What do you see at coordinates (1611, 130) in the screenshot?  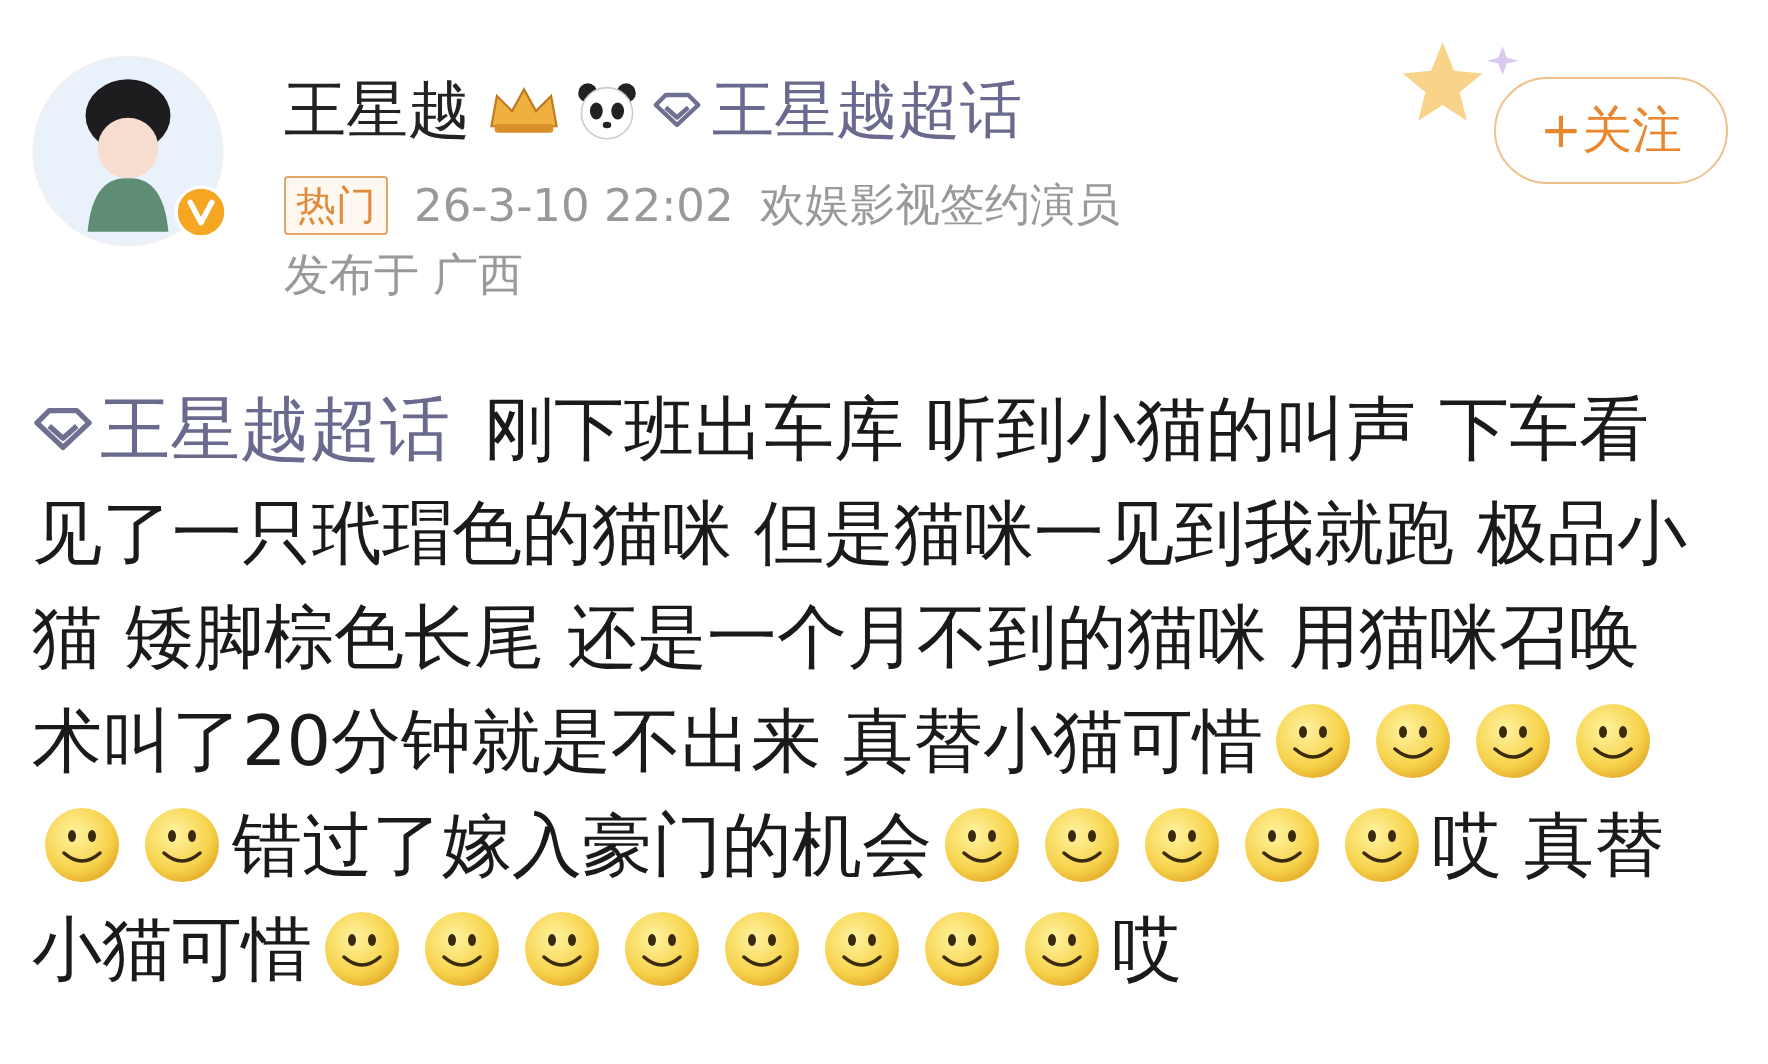 I see `follow-button: +关注` at bounding box center [1611, 130].